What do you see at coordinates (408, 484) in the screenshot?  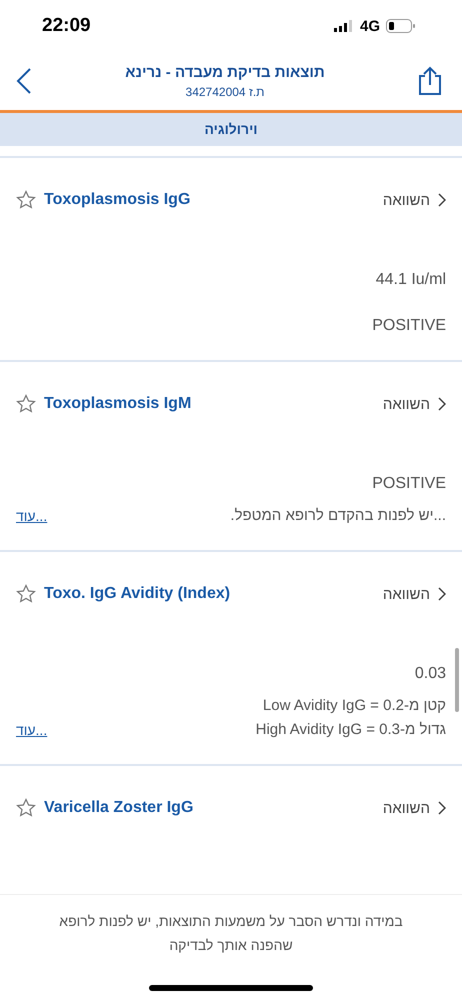 I see `result-value: POSITIVE` at bounding box center [408, 484].